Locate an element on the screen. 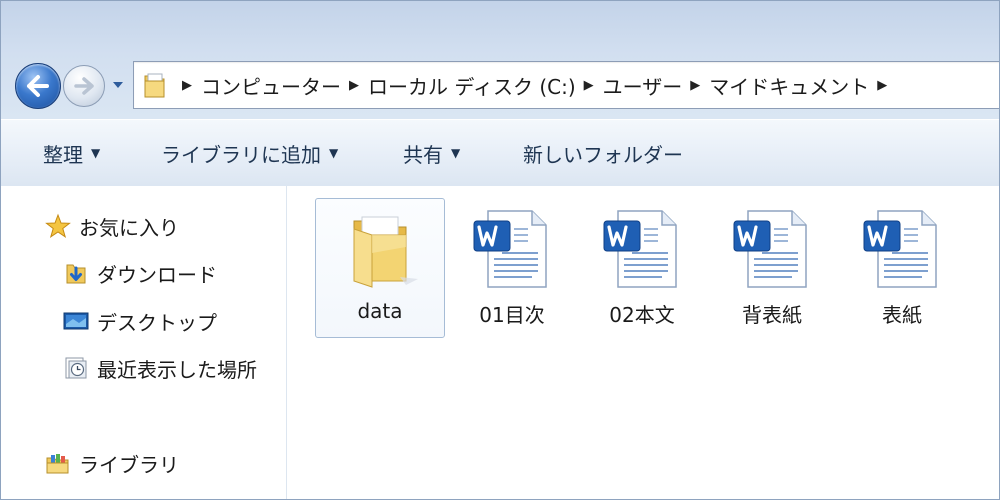 The width and height of the screenshot is (1000, 500). recent-pages-dropdown is located at coordinates (118, 85).